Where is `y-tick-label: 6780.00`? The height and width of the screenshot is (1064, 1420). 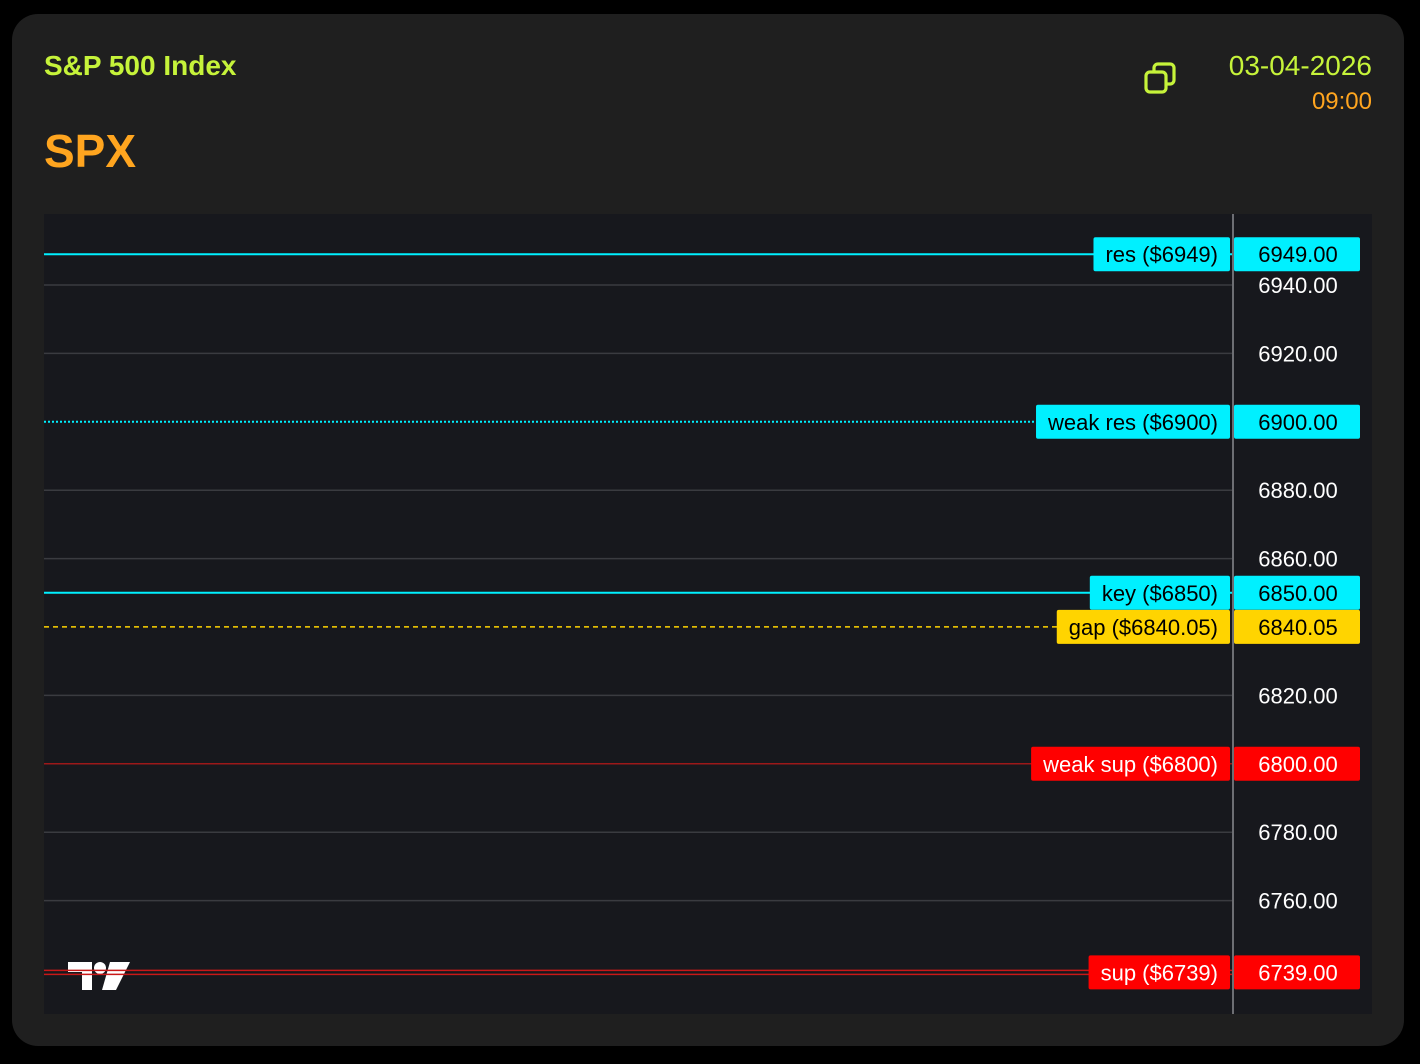
y-tick-label: 6780.00 is located at coordinates (1298, 832).